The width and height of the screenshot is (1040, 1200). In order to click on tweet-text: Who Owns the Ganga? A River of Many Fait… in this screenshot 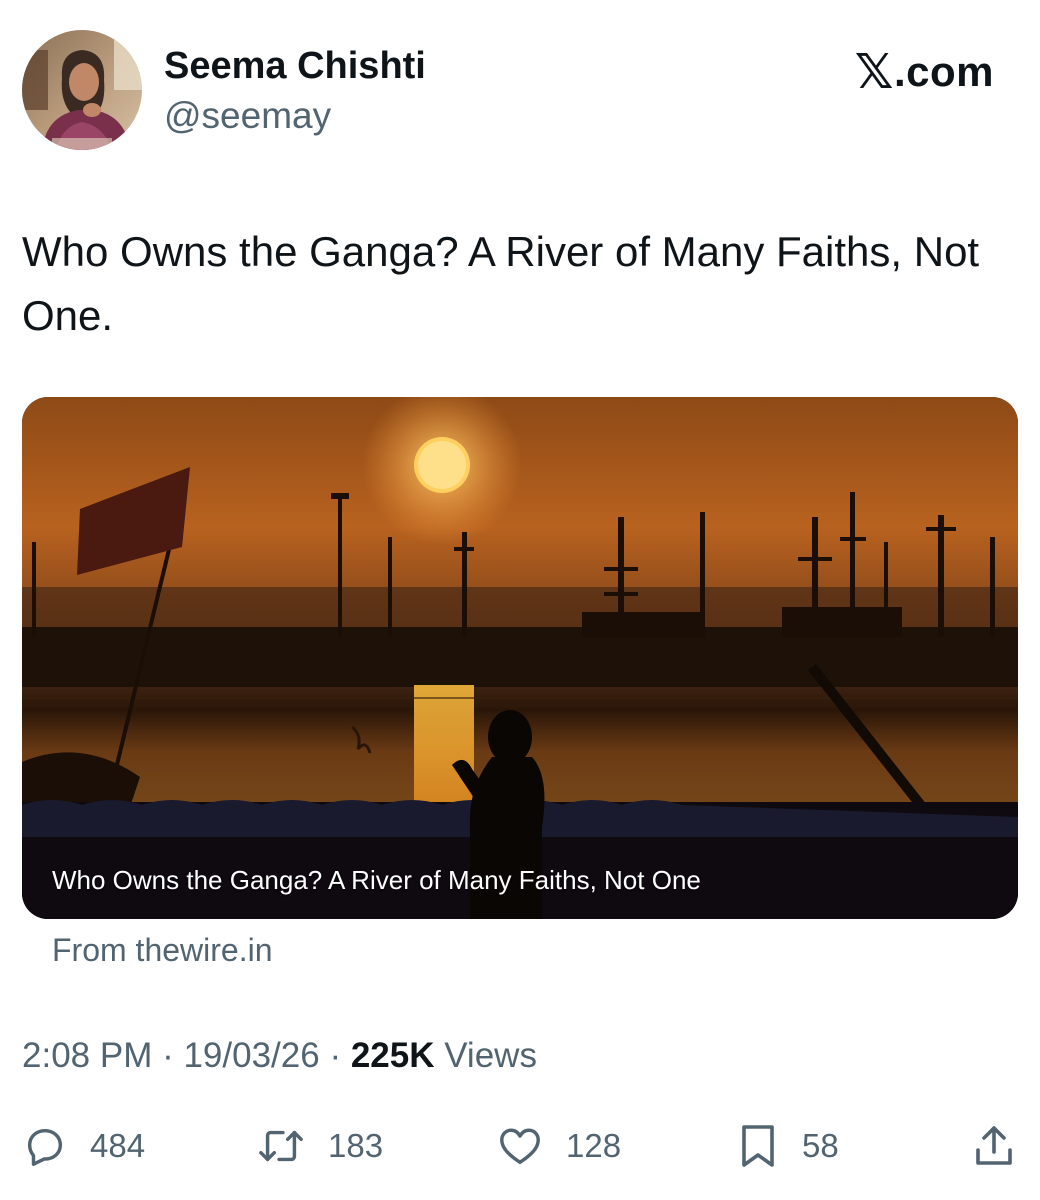, I will do `click(501, 283)`.